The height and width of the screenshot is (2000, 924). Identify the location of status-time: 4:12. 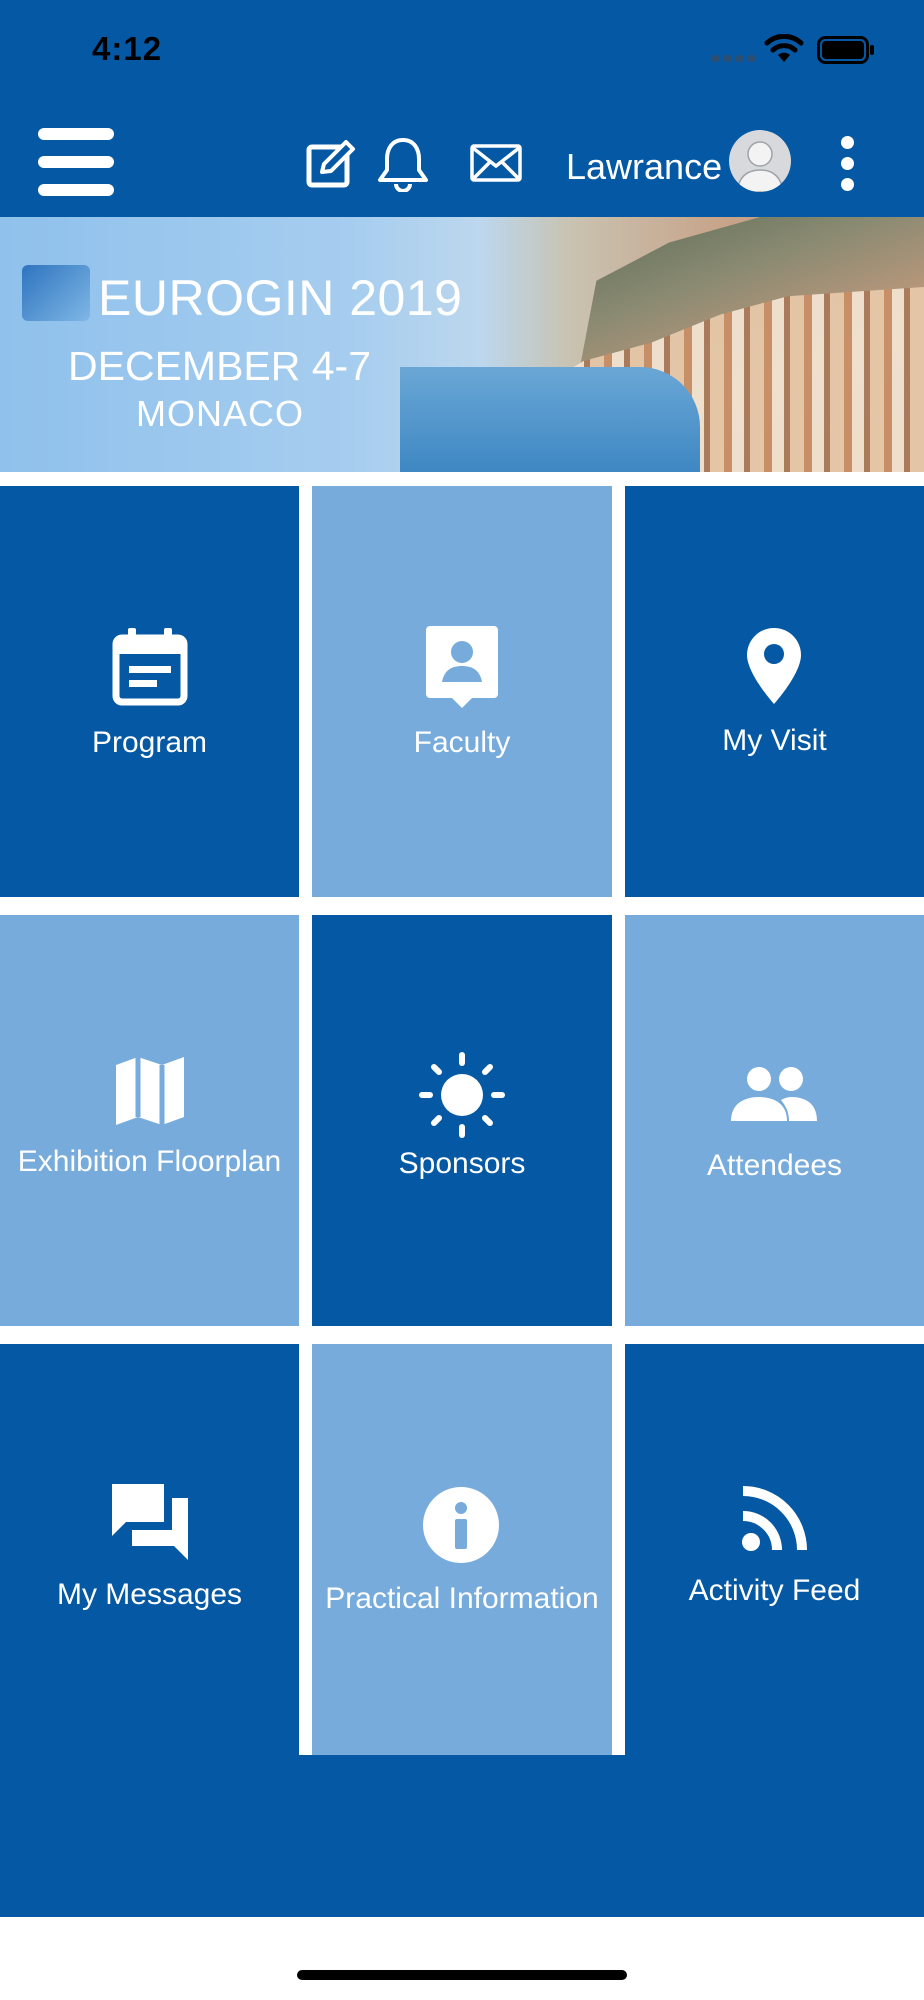
(127, 48).